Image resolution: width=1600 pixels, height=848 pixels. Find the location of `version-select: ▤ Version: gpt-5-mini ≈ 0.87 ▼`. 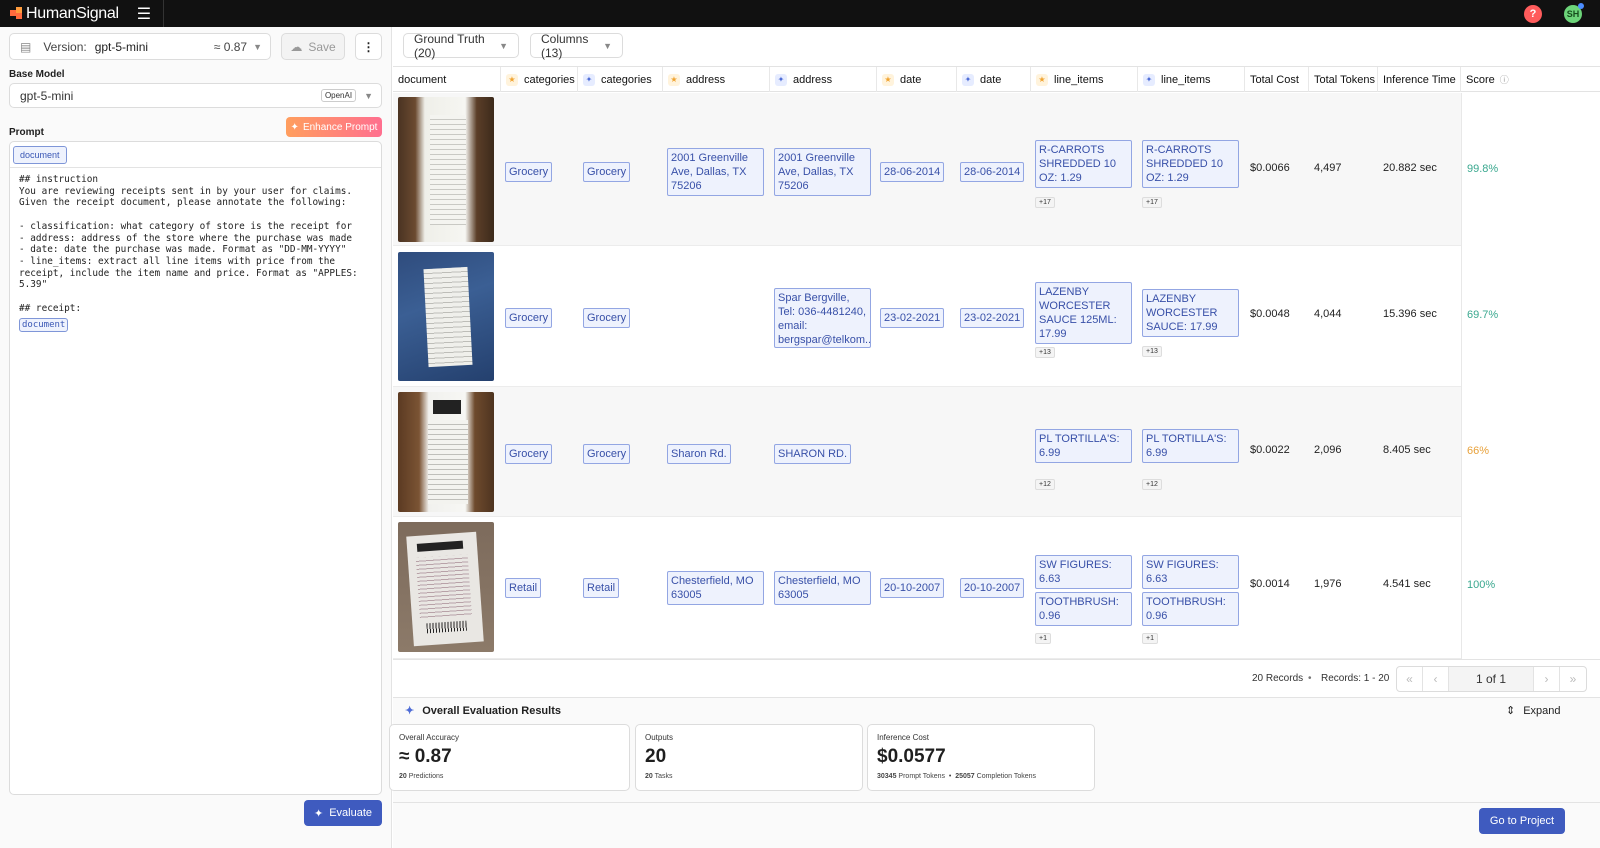

version-select: ▤ Version: gpt-5-mini ≈ 0.87 ▼ is located at coordinates (140, 46).